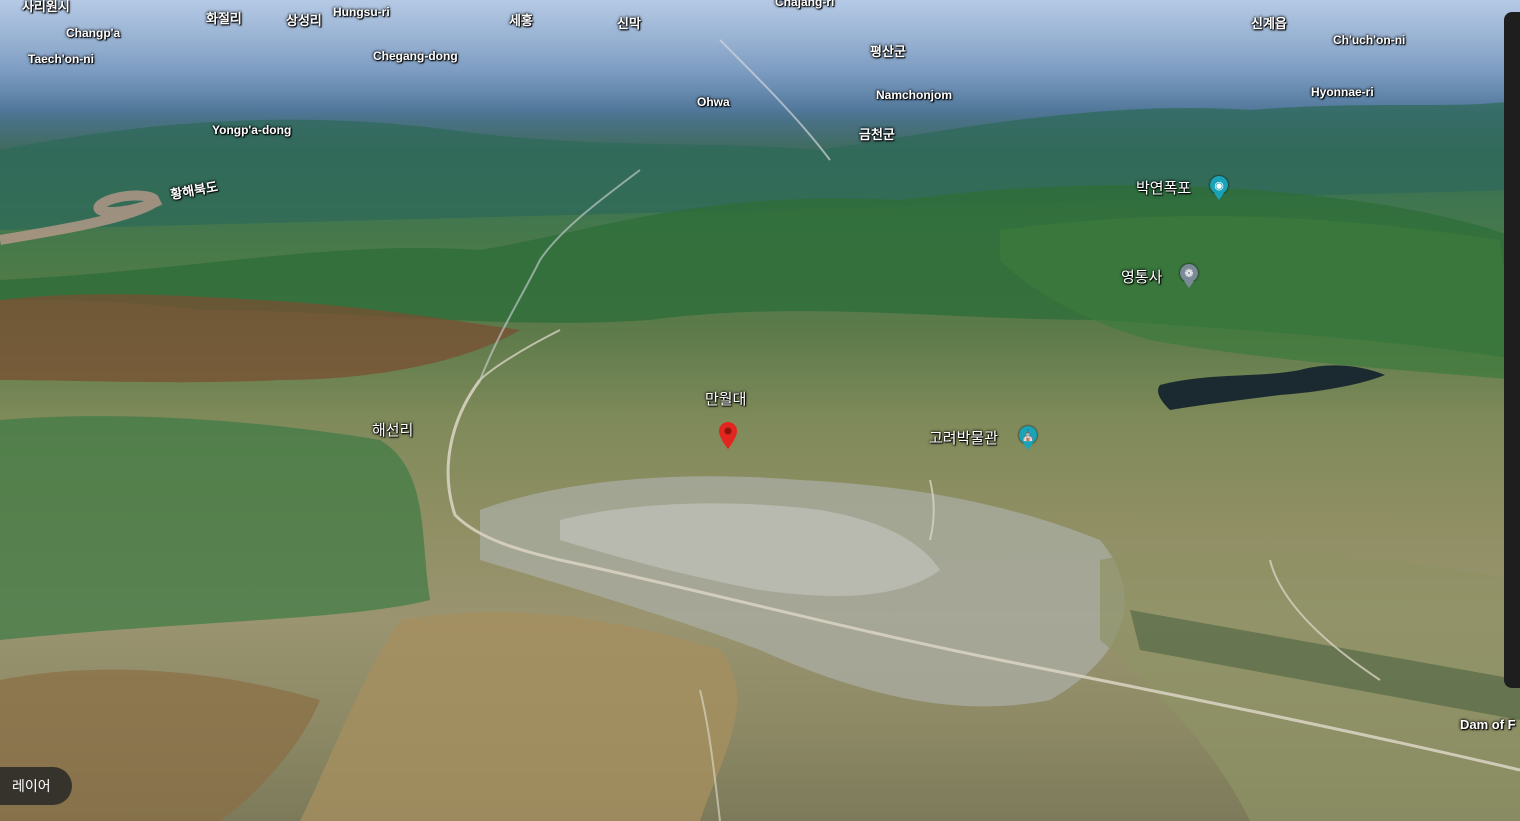 This screenshot has width=1520, height=821. What do you see at coordinates (224, 18) in the screenshot?
I see `place-label: 화절리` at bounding box center [224, 18].